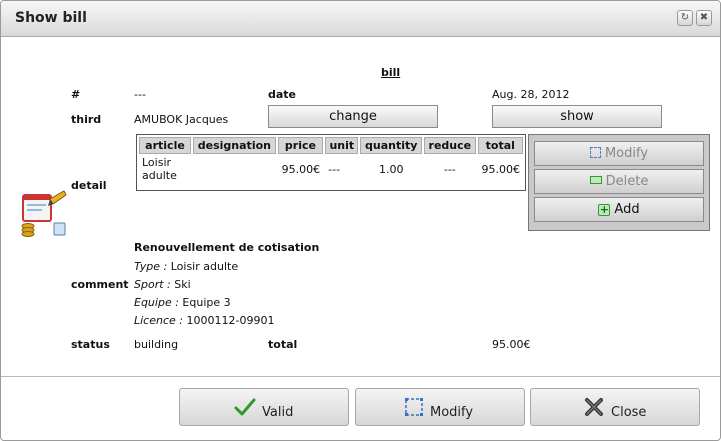  Describe the element at coordinates (90, 344) in the screenshot. I see `status-label: status` at that location.